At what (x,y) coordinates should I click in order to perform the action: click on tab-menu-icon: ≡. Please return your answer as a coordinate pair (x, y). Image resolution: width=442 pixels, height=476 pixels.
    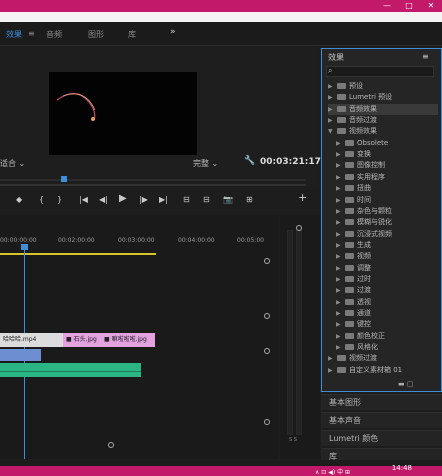
    Looking at the image, I should click on (31, 33).